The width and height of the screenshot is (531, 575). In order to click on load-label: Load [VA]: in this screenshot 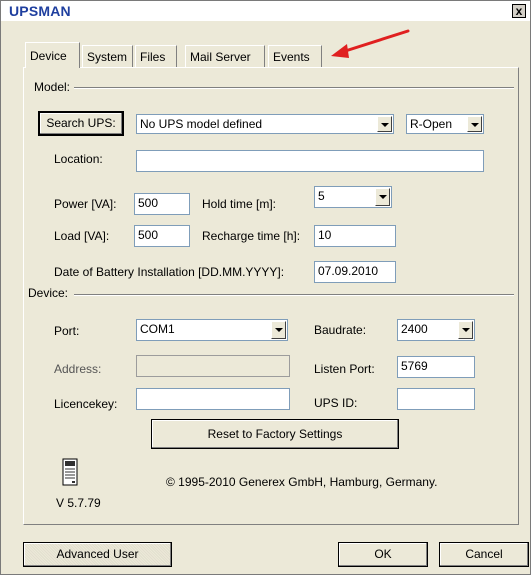, I will do `click(82, 236)`.